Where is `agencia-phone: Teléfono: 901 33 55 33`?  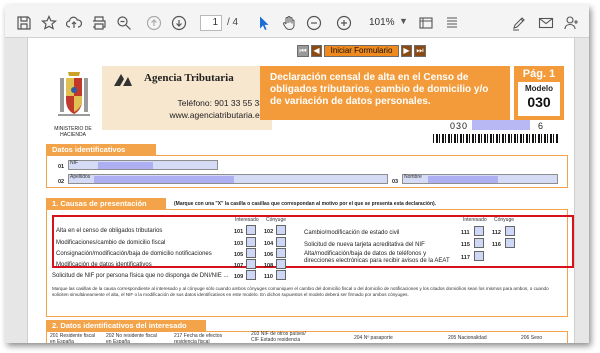
agencia-phone: Teléfono: 901 33 55 33 is located at coordinates (221, 103).